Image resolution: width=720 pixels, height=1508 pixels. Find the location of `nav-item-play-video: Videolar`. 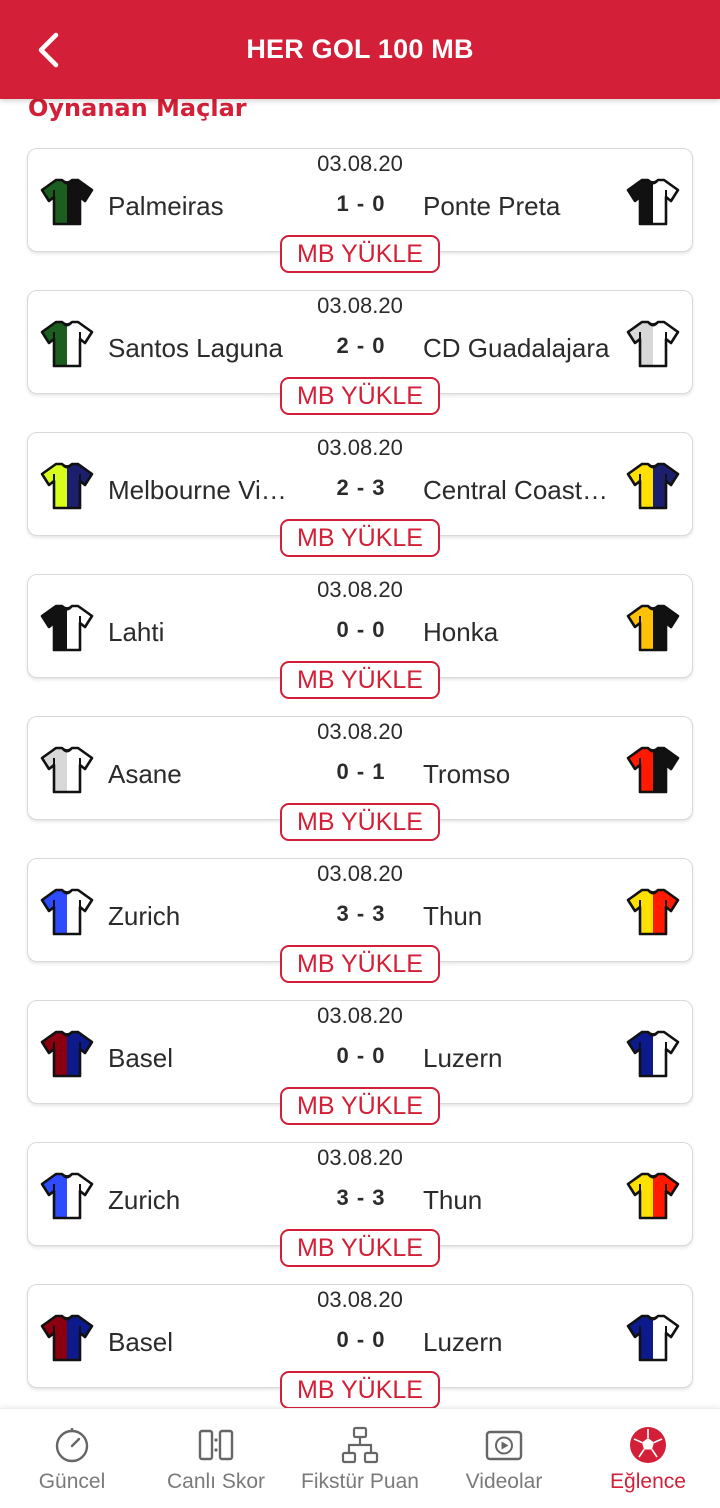

nav-item-play-video: Videolar is located at coordinates (504, 1458).